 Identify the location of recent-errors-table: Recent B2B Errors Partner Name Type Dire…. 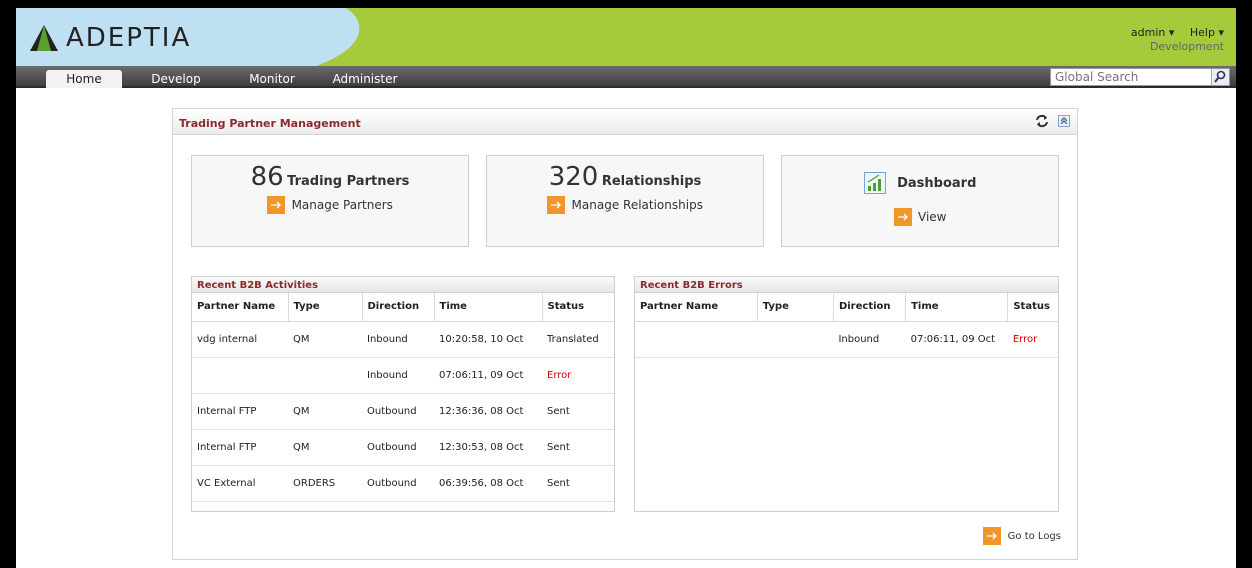
(846, 394).